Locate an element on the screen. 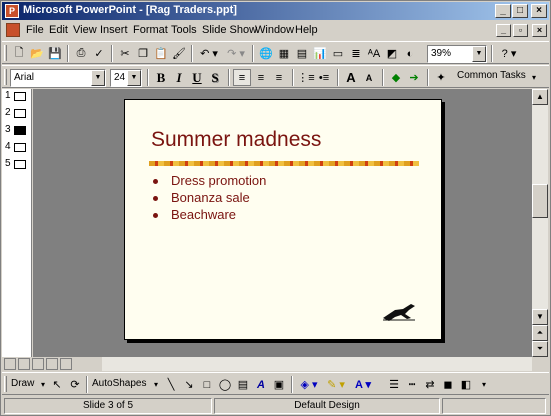  shadow-icon: S is located at coordinates (215, 77).